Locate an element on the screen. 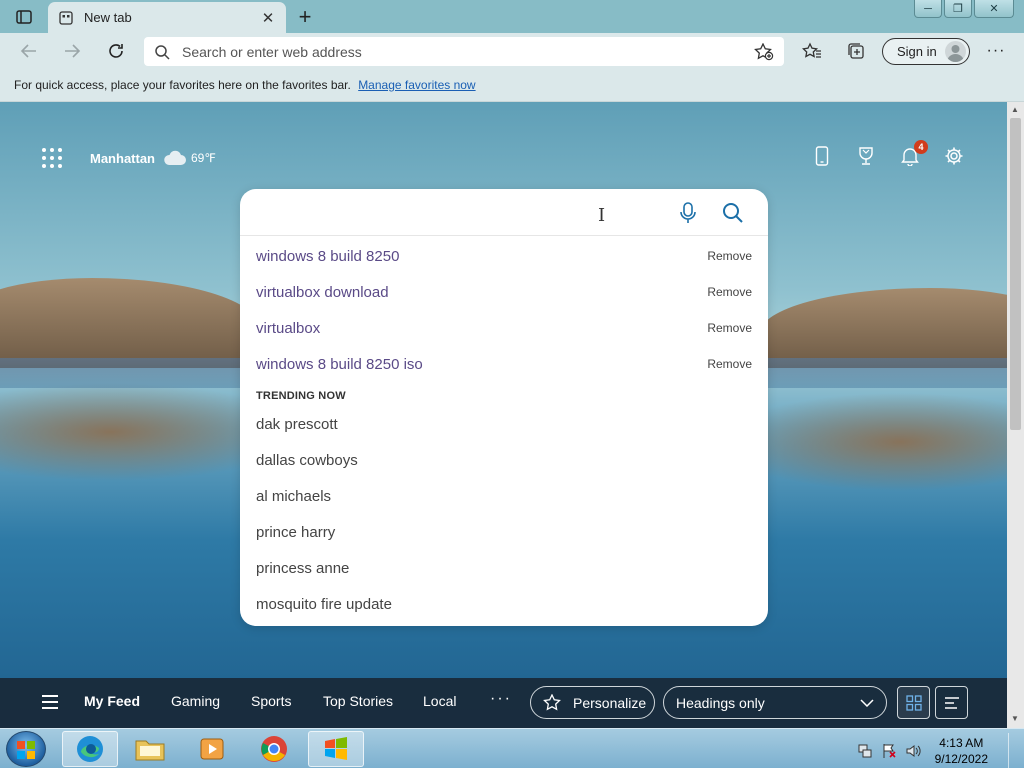 Image resolution: width=1024 pixels, height=768 pixels. trophy-icon is located at coordinates (866, 156).